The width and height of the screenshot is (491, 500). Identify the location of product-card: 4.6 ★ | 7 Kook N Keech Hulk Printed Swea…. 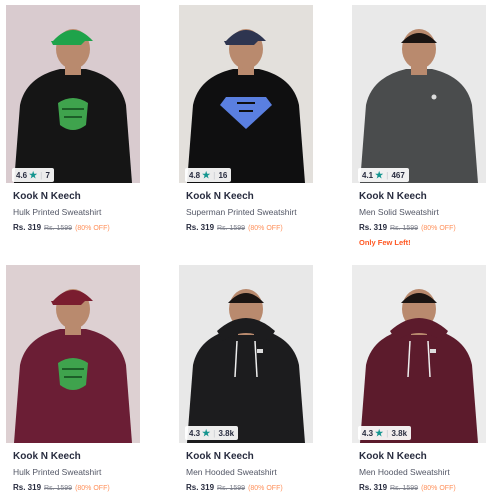
(73, 118).